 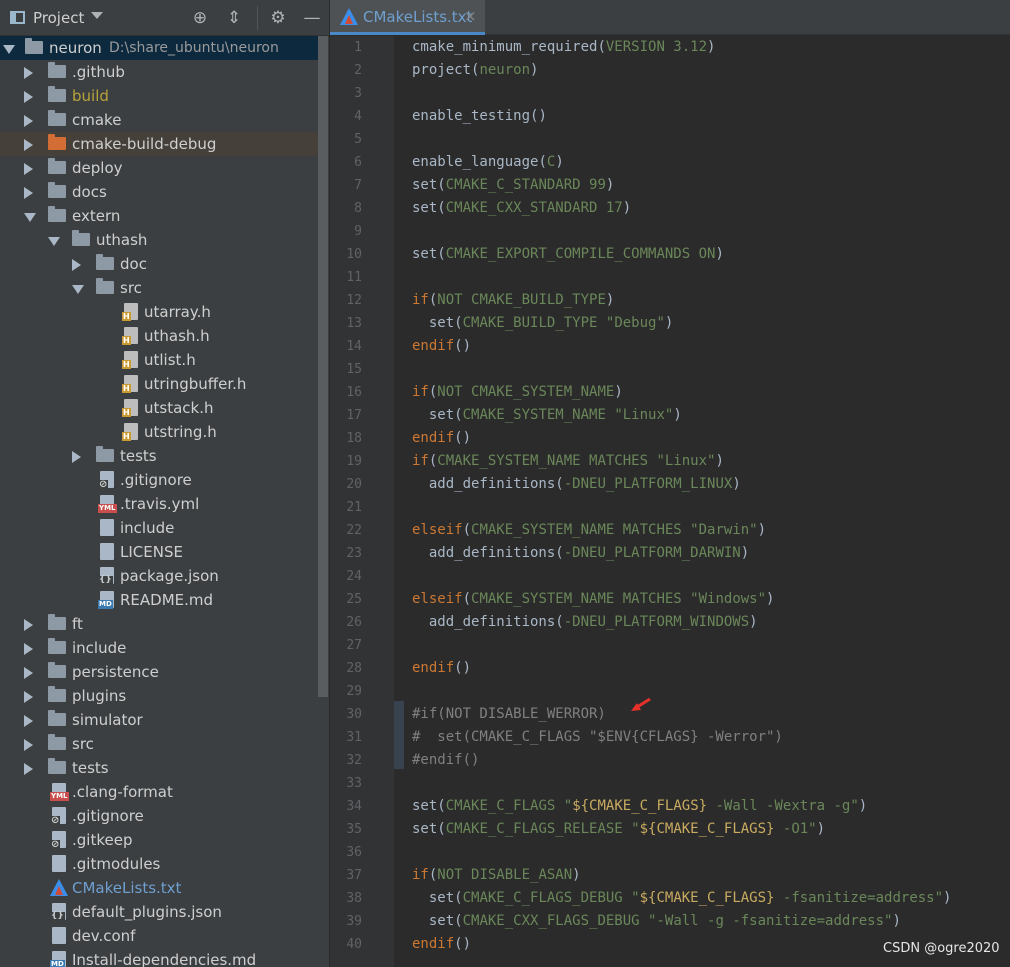 I want to click on code-line: #endif(), so click(x=445, y=760).